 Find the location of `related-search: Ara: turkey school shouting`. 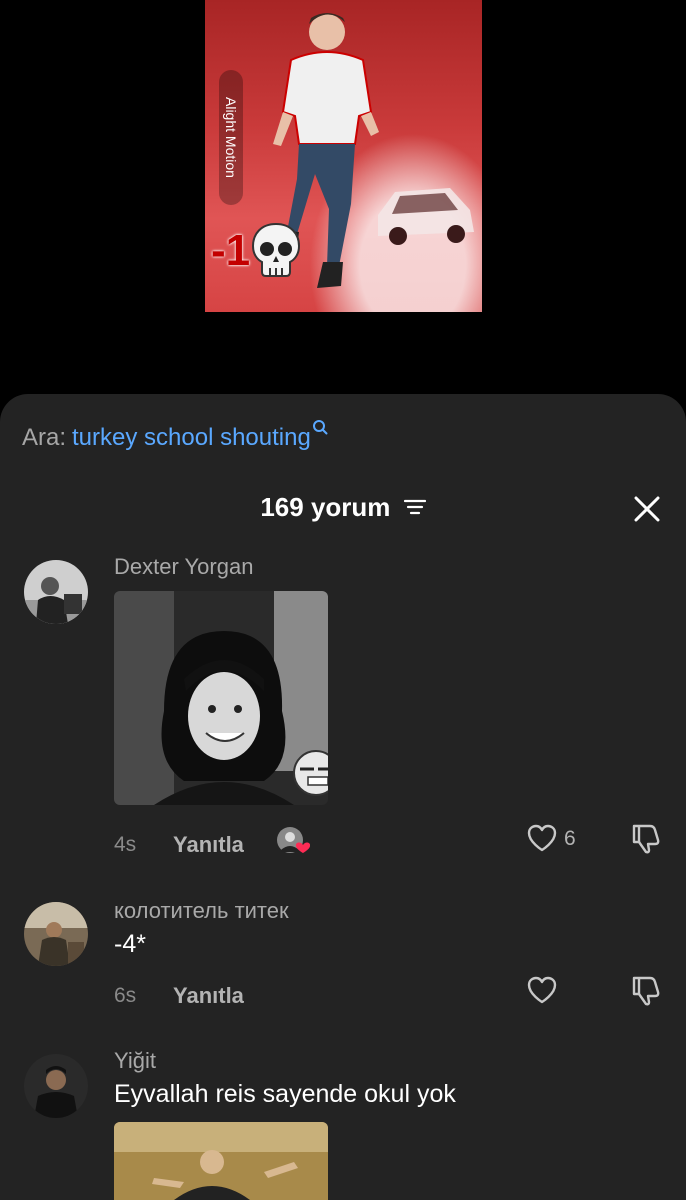

related-search: Ara: turkey school shouting is located at coordinates (175, 436).